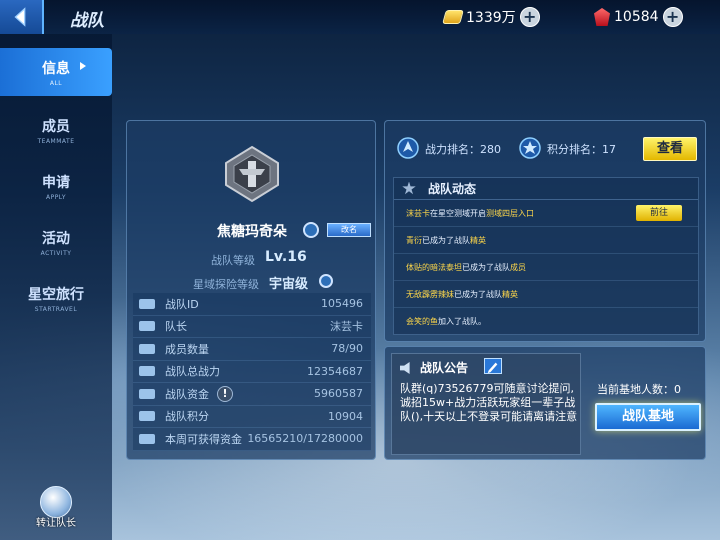 The width and height of the screenshot is (720, 540). I want to click on news-item: 无敌霹雳辣妹 已成为了战队 精英, so click(546, 294).